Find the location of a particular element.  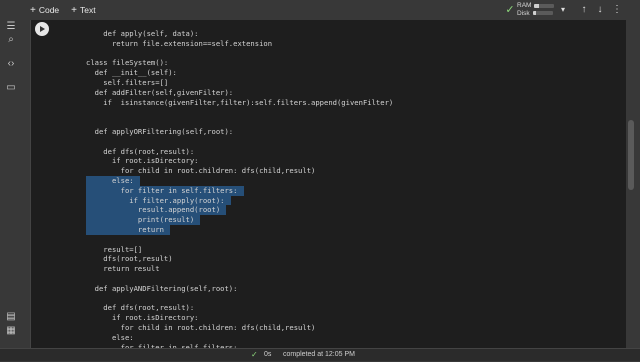

code-line: return is located at coordinates (128, 229).